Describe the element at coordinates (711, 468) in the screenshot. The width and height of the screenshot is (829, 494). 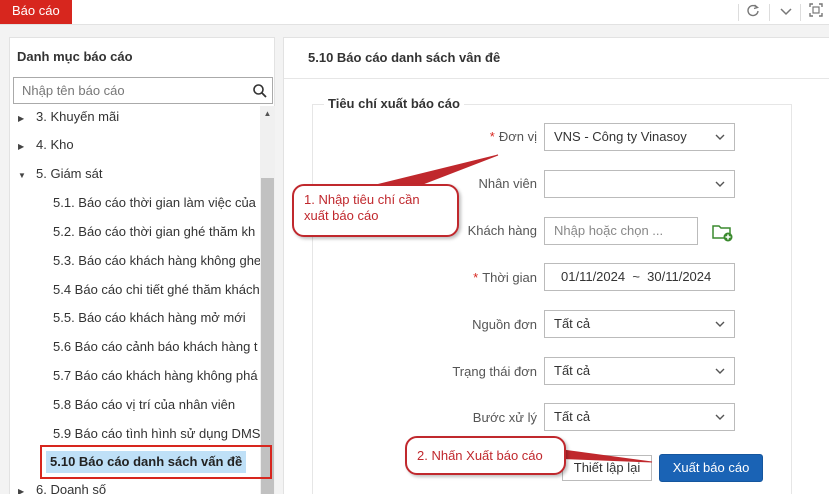
I see `export-report-button: Xuất báo cáo` at that location.